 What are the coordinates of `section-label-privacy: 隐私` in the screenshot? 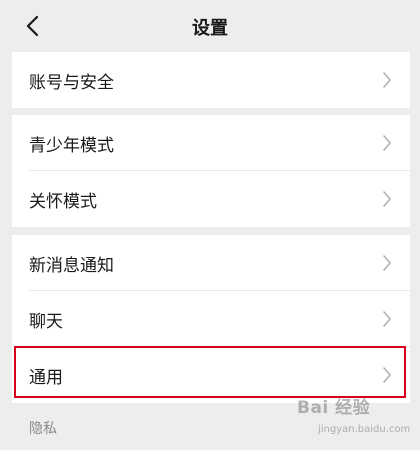 It's located at (43, 429).